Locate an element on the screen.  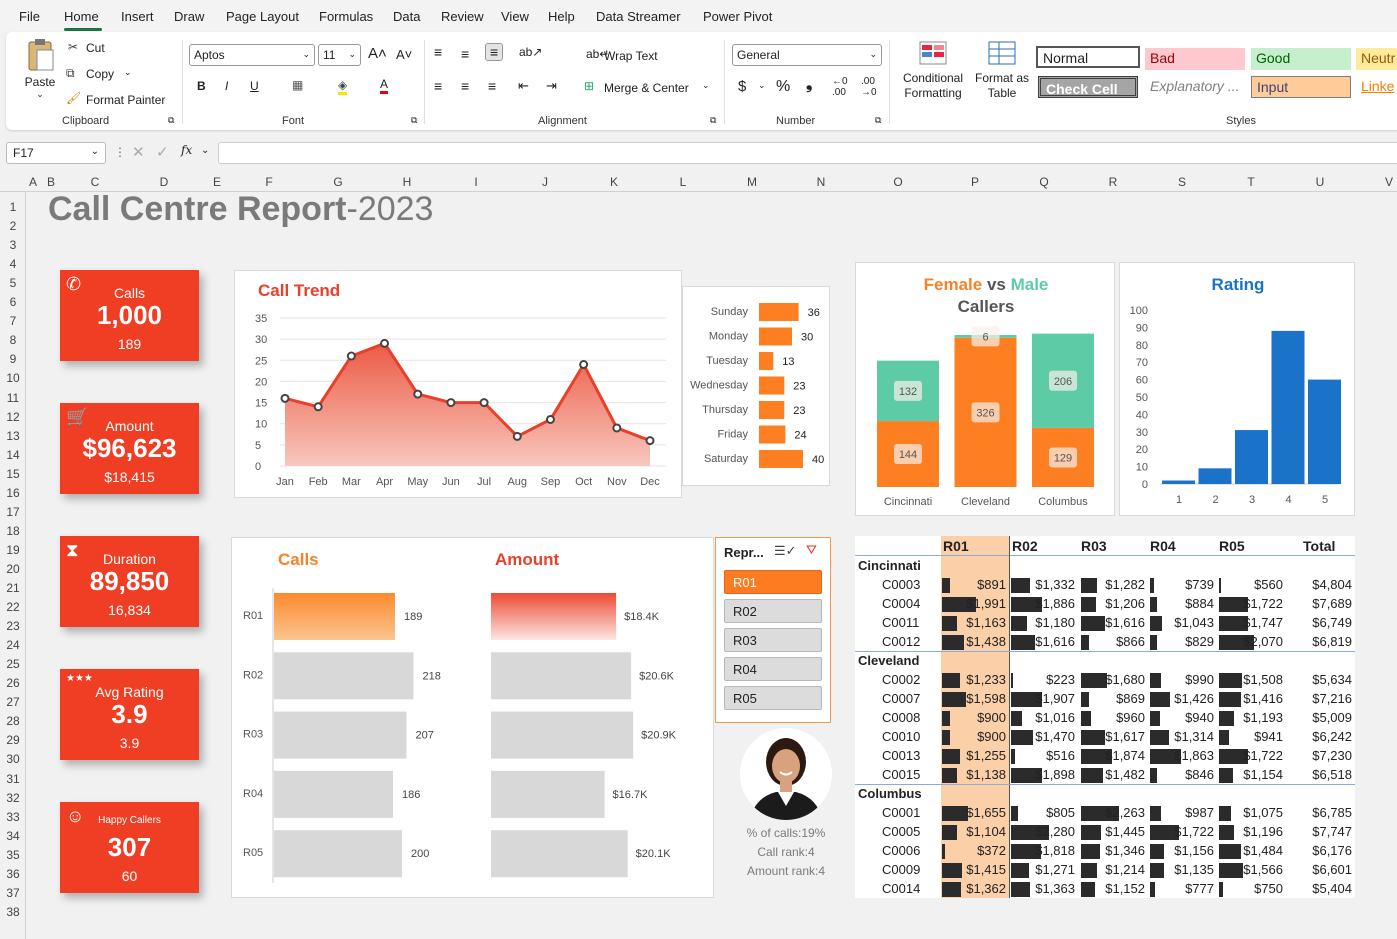
column-header: A is located at coordinates (33, 182).